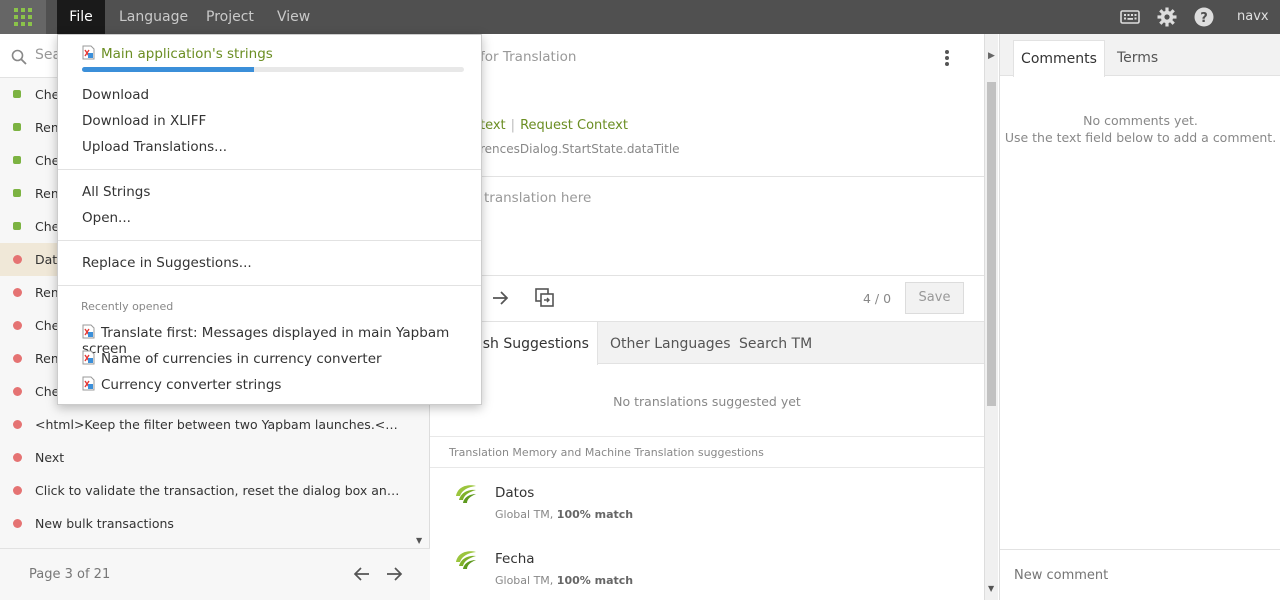  I want to click on center-scrollbar: ▶ ▼, so click(991, 317).